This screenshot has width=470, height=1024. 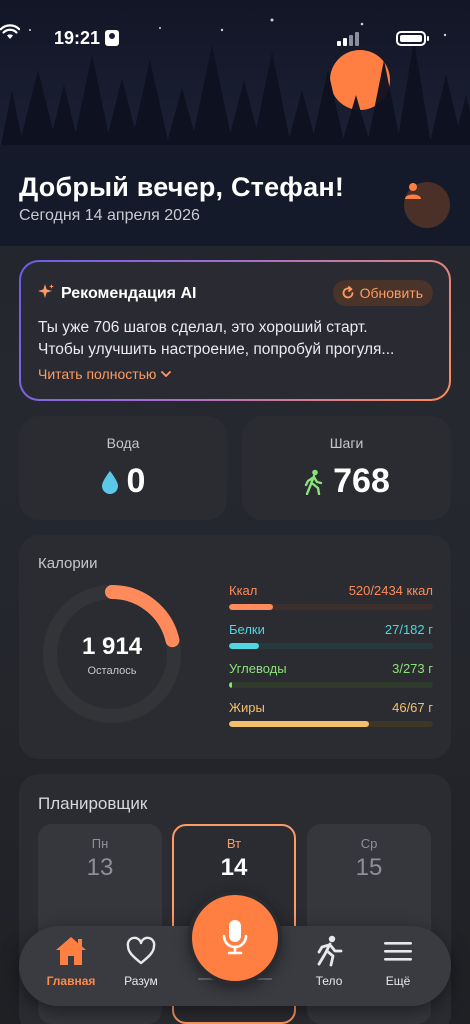 I want to click on macro-kcal: Ккал 520/2434 ккал, so click(x=331, y=596).